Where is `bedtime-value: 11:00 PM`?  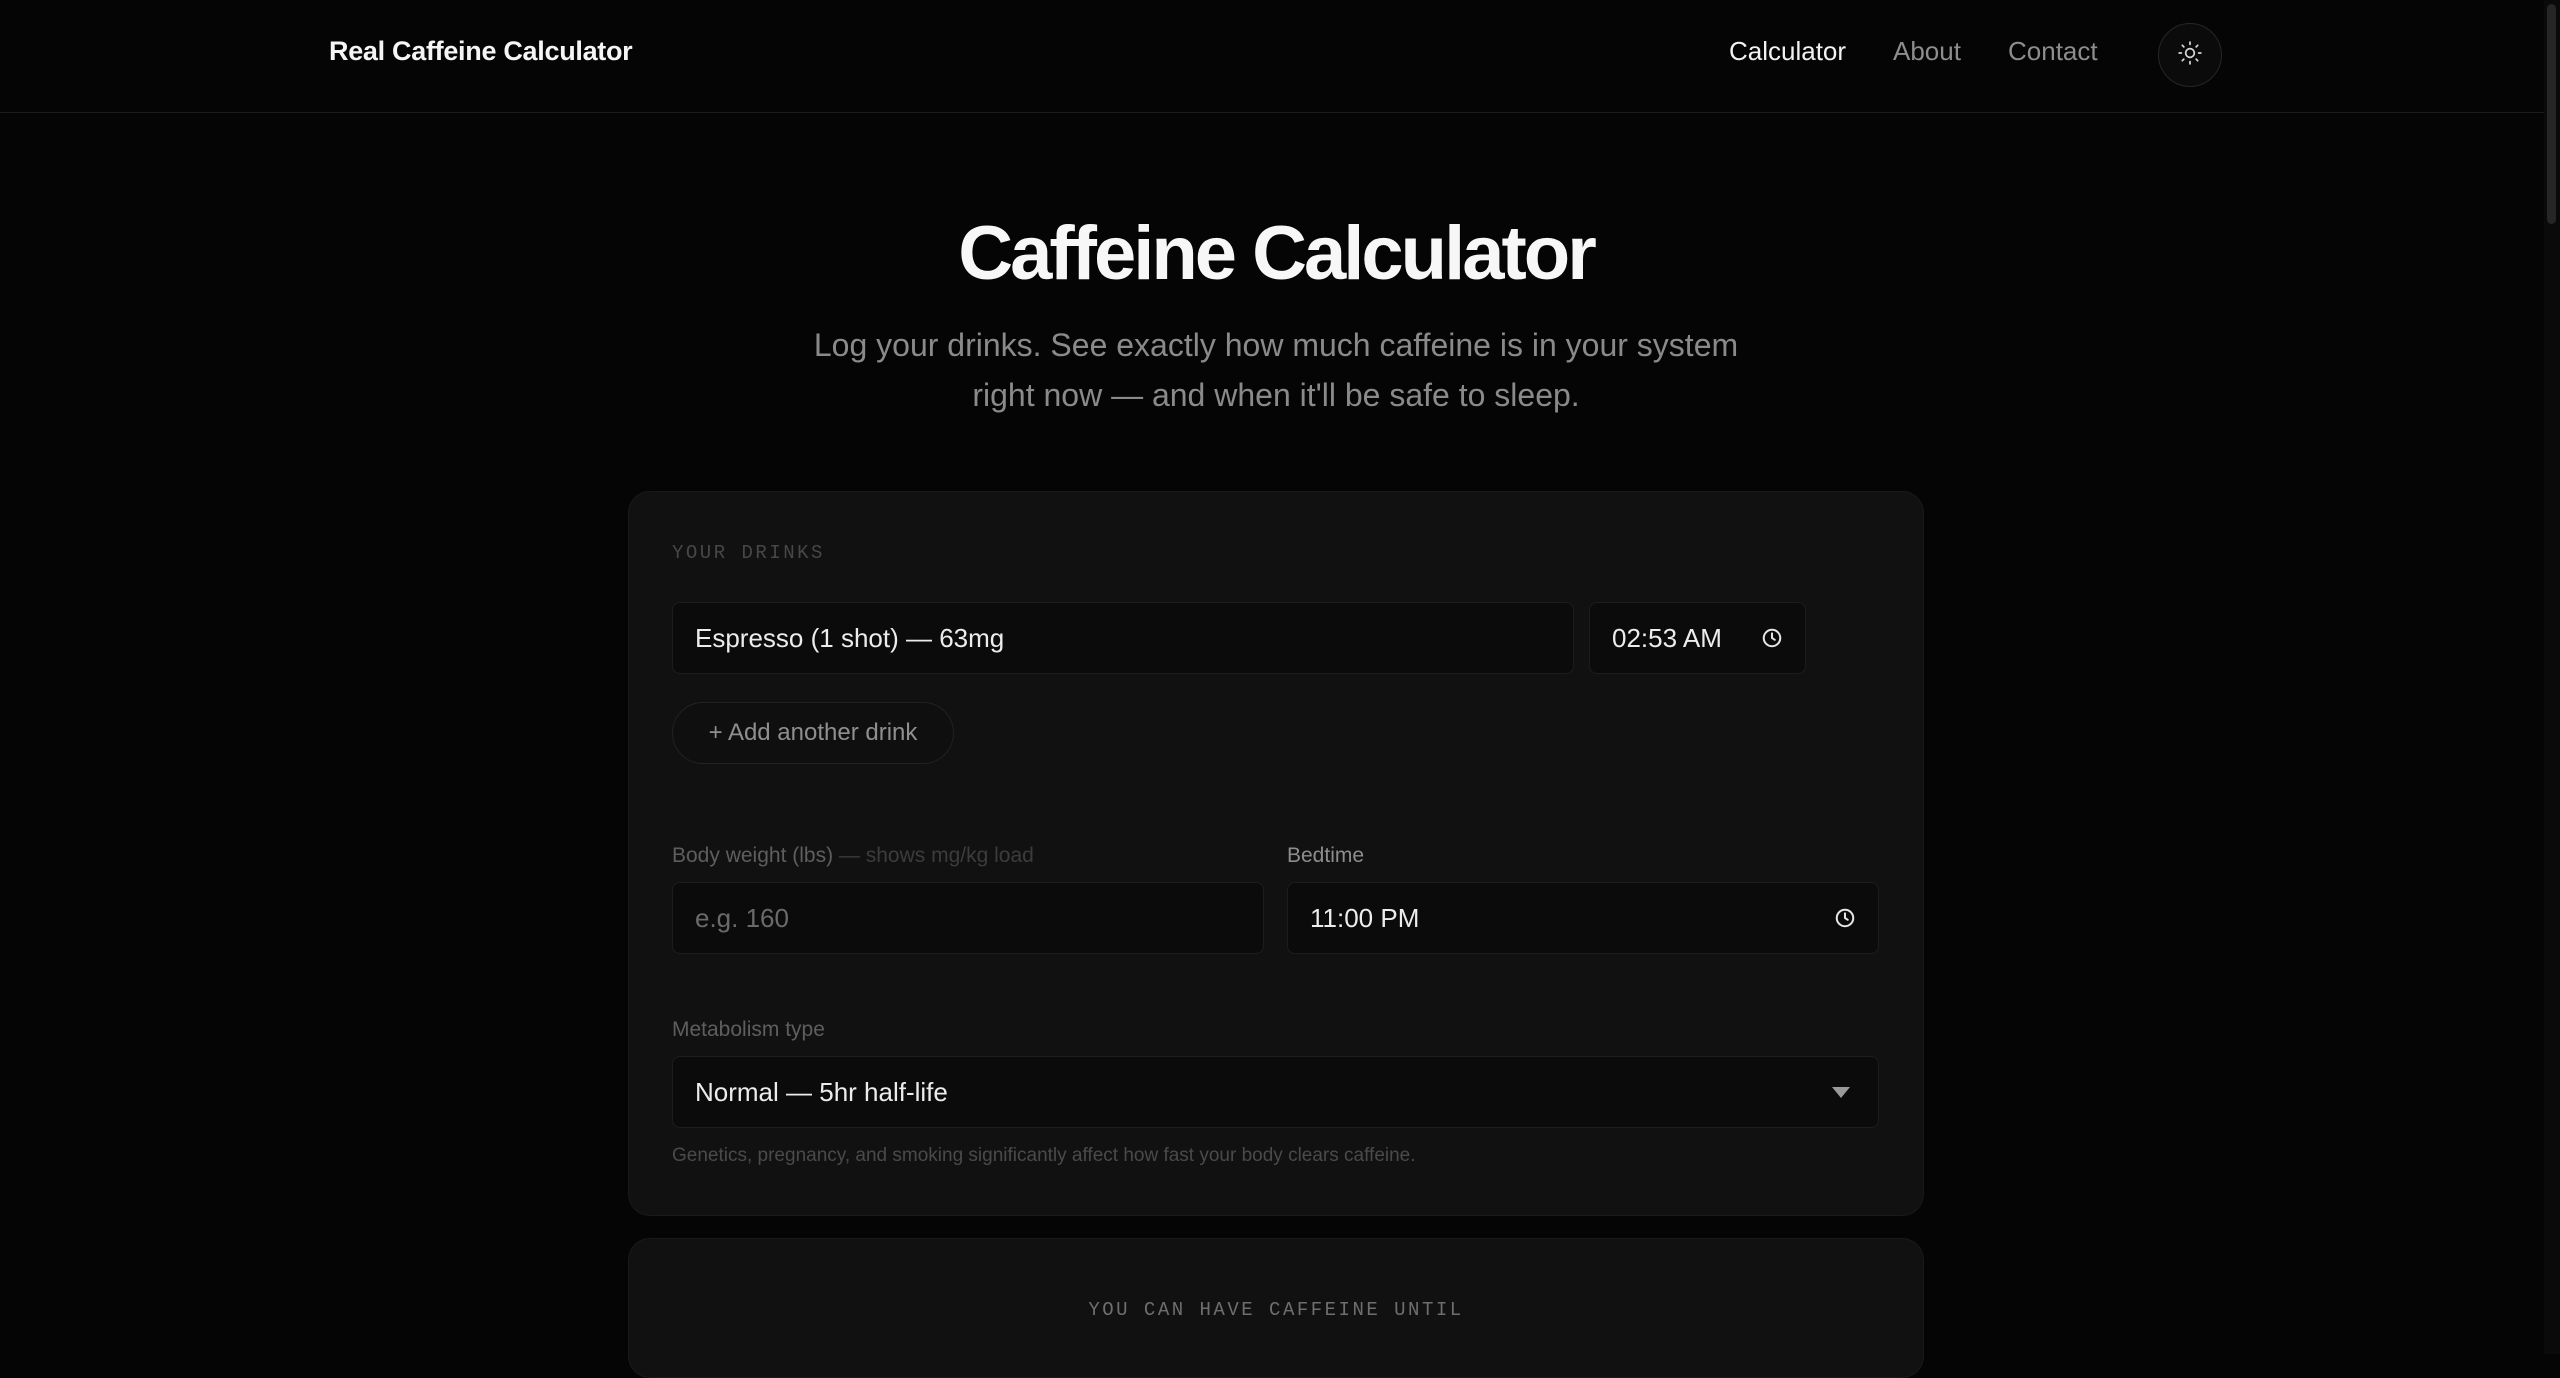 bedtime-value: 11:00 PM is located at coordinates (1365, 917).